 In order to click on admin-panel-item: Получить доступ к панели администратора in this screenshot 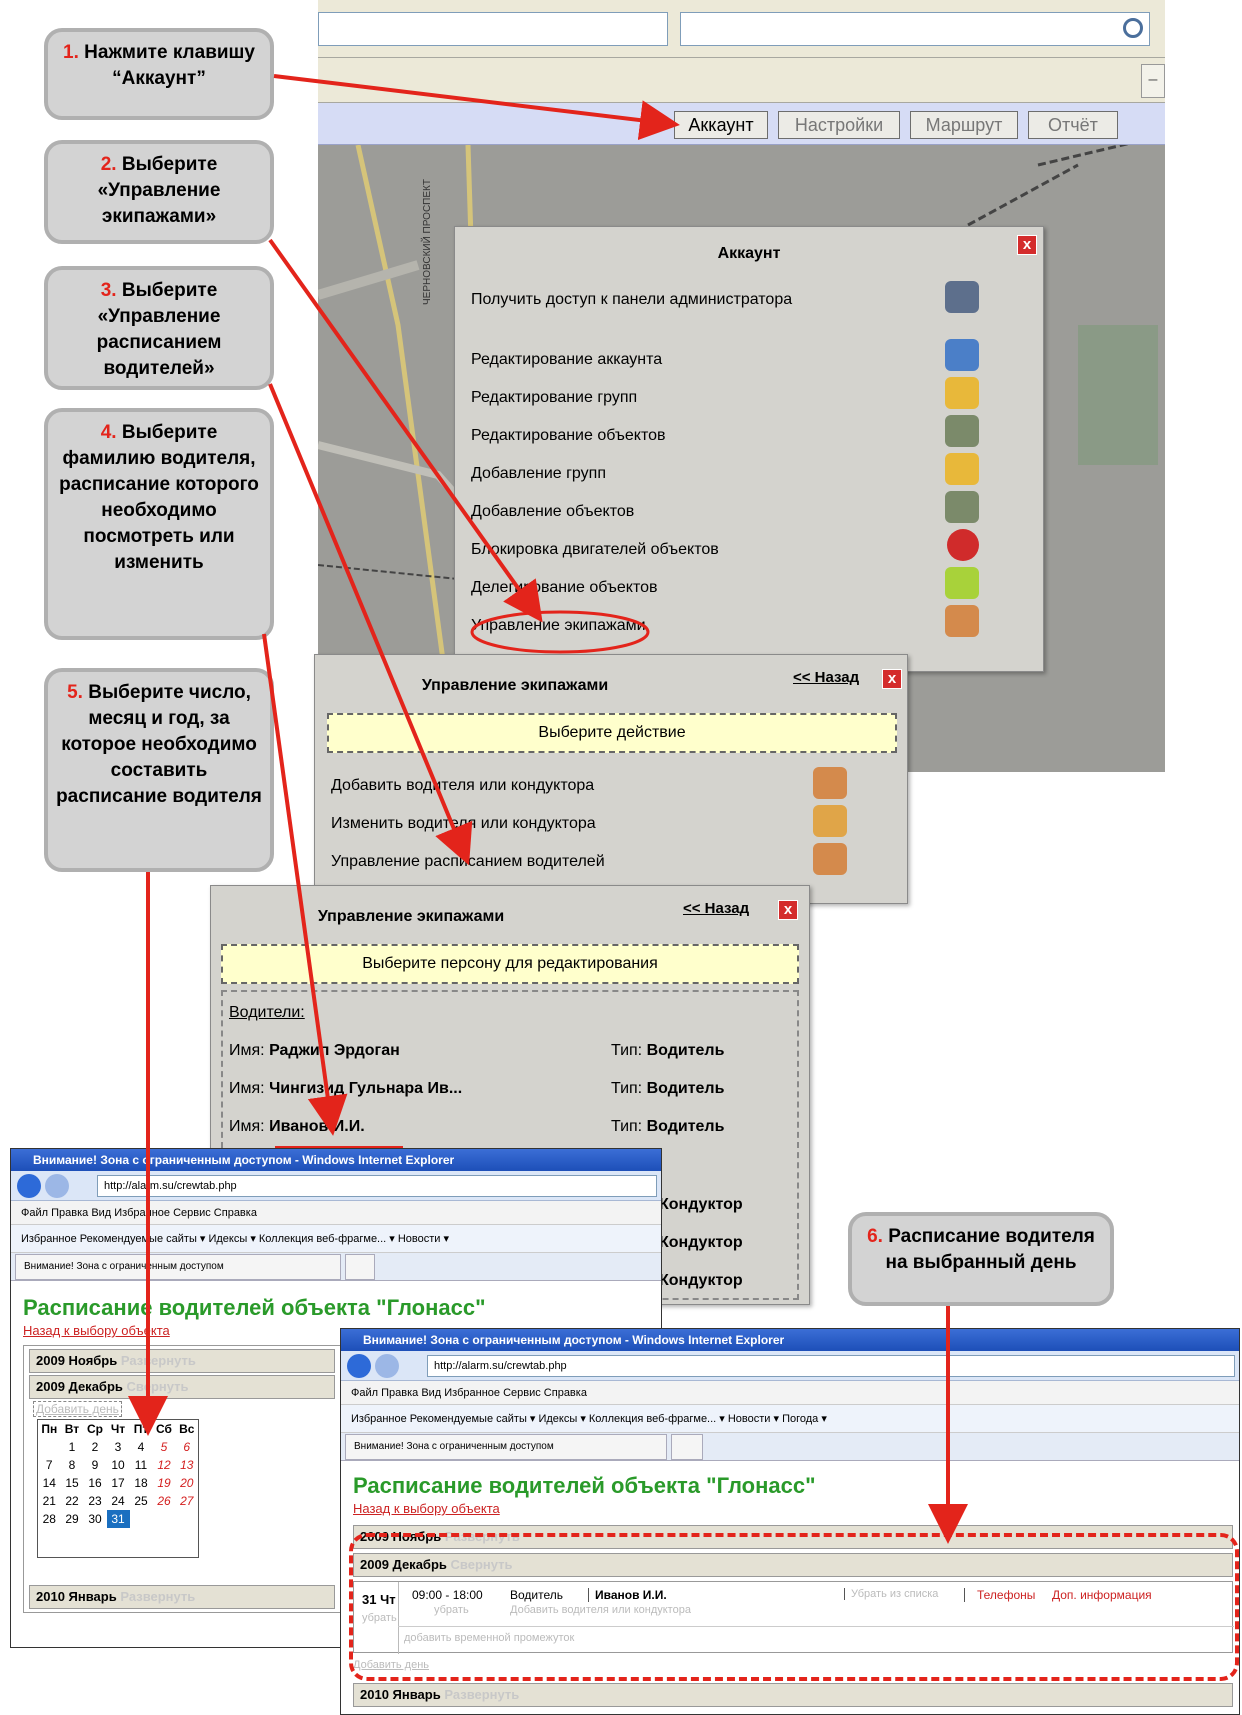, I will do `click(631, 300)`.